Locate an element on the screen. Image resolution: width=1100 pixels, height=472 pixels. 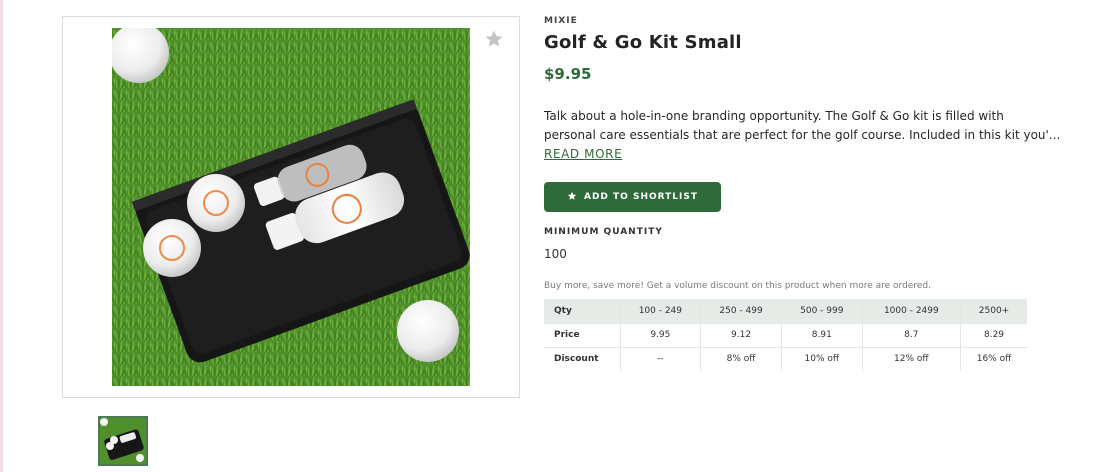
table-cell: 9.95 is located at coordinates (661, 335).